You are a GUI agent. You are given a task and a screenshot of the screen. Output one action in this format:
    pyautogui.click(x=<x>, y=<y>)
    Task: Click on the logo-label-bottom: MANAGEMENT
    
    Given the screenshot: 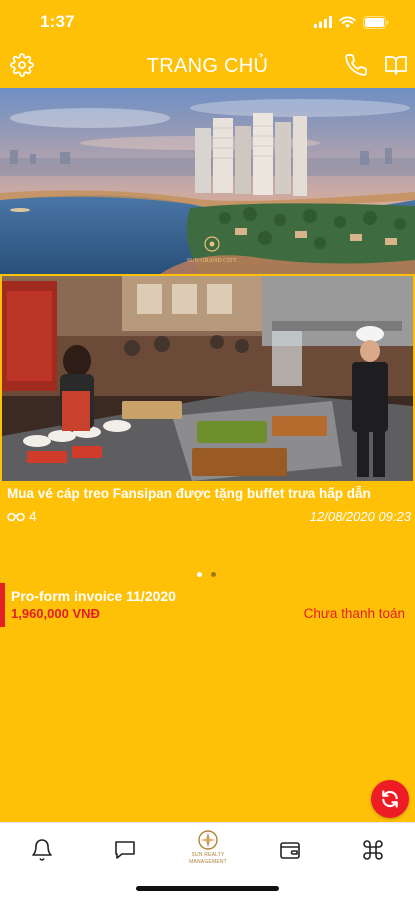 What is the action you would take?
    pyautogui.click(x=208, y=862)
    